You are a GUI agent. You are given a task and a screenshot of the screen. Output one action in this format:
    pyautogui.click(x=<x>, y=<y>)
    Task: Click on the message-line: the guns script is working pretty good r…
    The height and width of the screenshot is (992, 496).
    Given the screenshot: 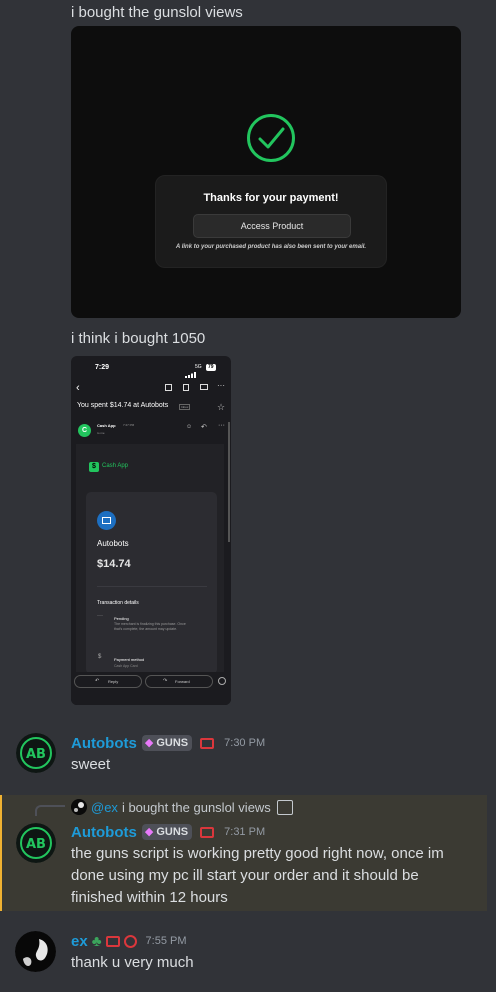 What is the action you would take?
    pyautogui.click(x=257, y=853)
    